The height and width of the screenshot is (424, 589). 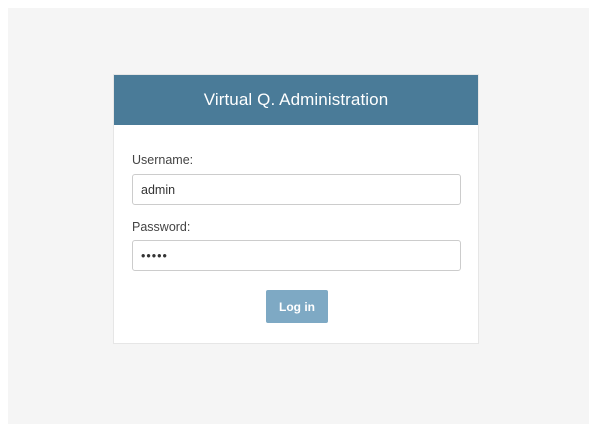 What do you see at coordinates (161, 227) in the screenshot?
I see `password-label: Password:` at bounding box center [161, 227].